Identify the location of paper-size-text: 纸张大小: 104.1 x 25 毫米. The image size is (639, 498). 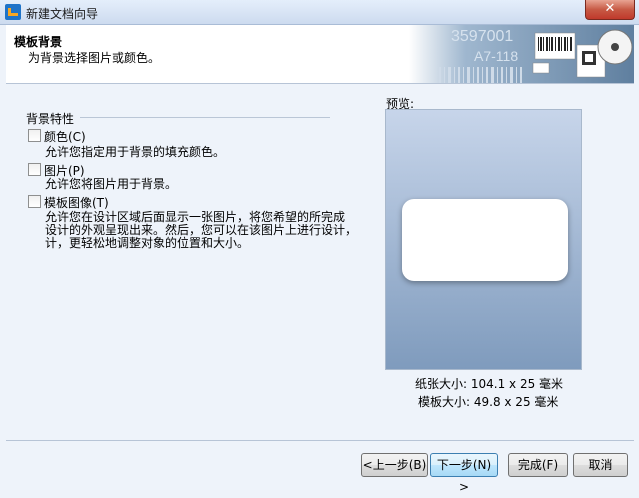
(489, 384).